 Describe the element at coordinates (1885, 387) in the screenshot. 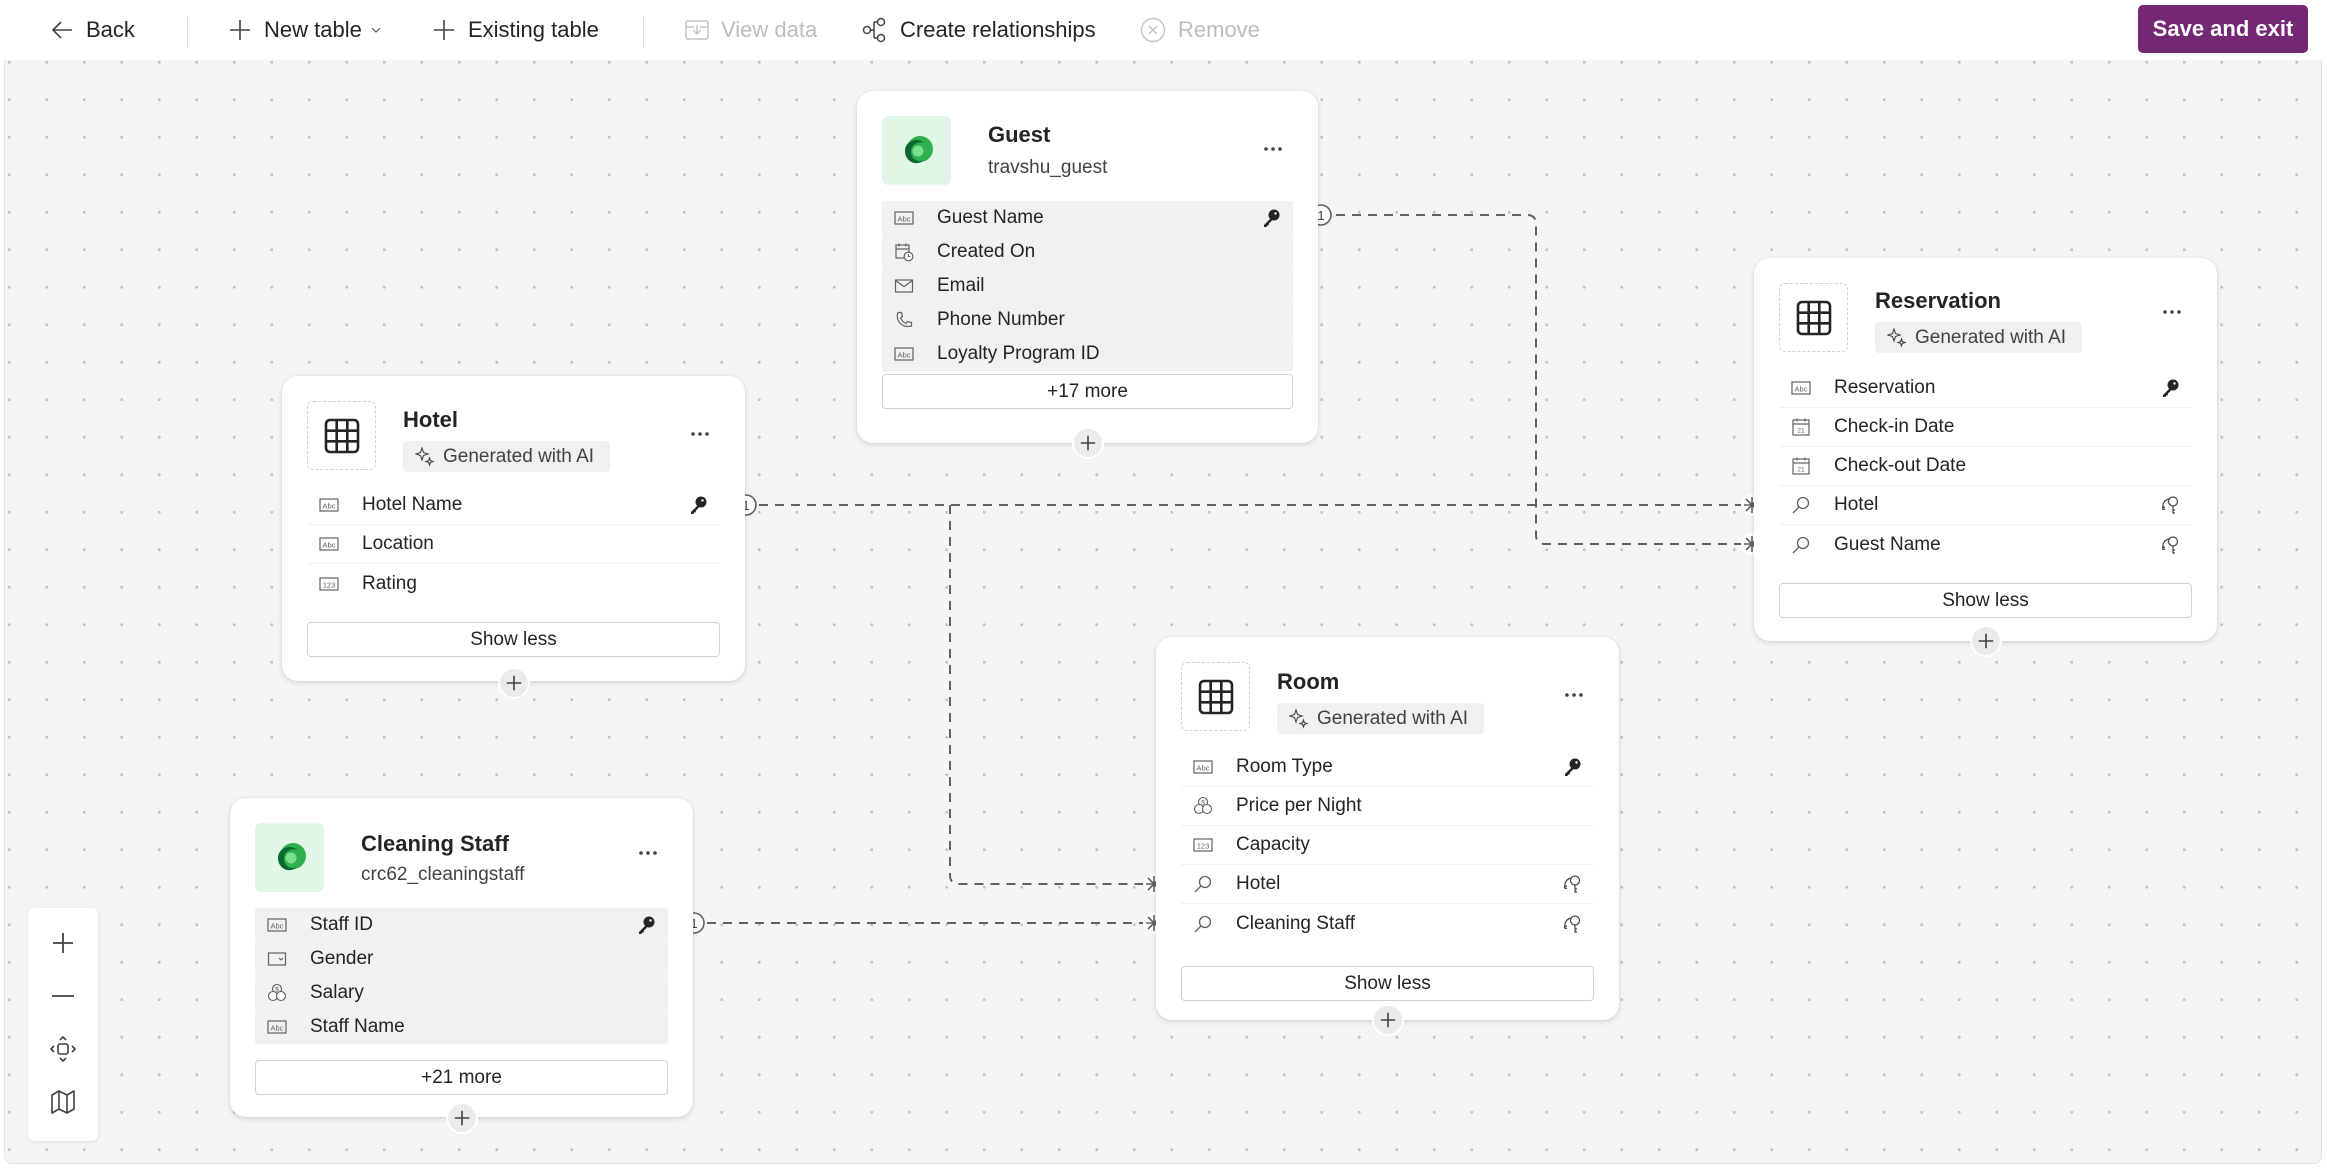

I see `field-name: Reservation` at that location.